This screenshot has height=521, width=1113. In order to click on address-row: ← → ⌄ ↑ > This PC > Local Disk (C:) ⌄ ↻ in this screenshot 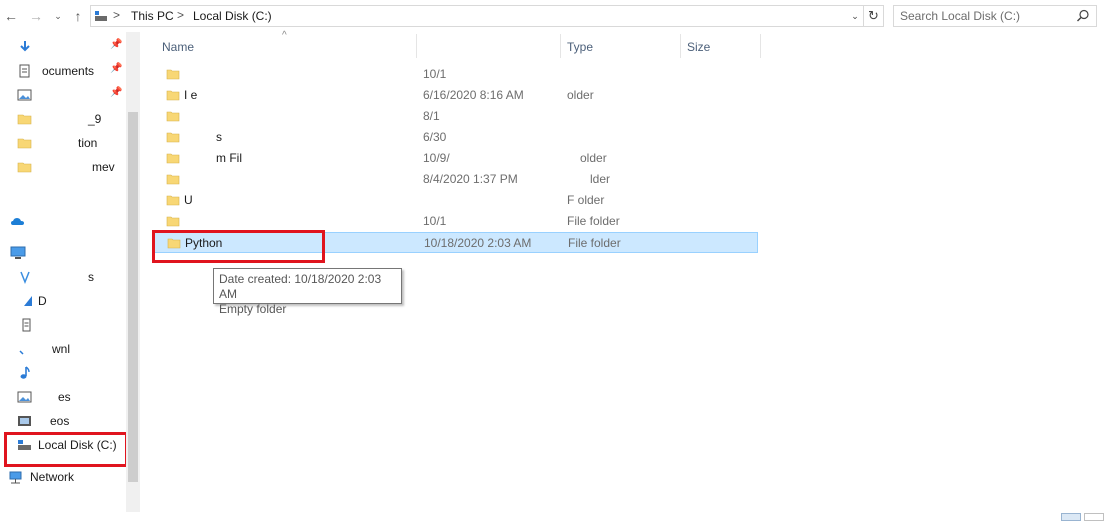, I will do `click(556, 16)`.